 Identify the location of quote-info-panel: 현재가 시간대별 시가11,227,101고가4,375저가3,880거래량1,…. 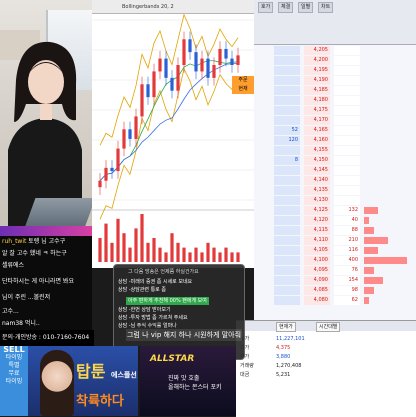
(326, 368).